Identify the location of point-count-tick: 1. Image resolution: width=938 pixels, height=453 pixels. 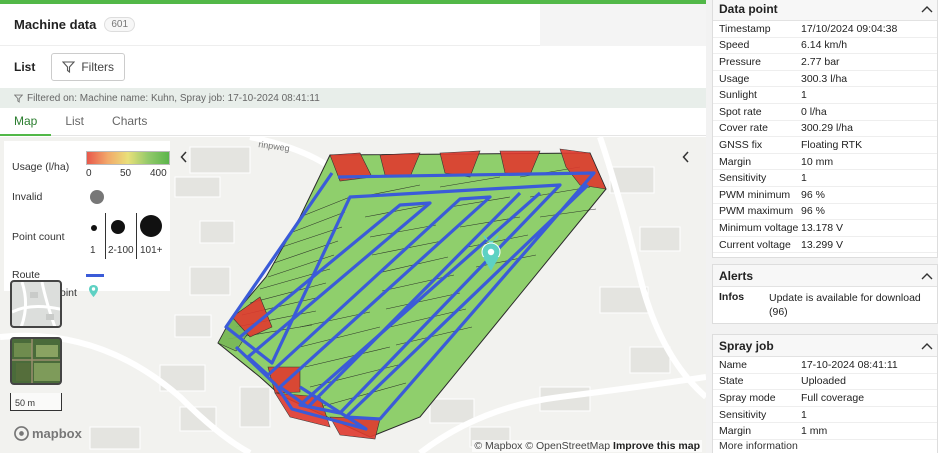
(93, 250).